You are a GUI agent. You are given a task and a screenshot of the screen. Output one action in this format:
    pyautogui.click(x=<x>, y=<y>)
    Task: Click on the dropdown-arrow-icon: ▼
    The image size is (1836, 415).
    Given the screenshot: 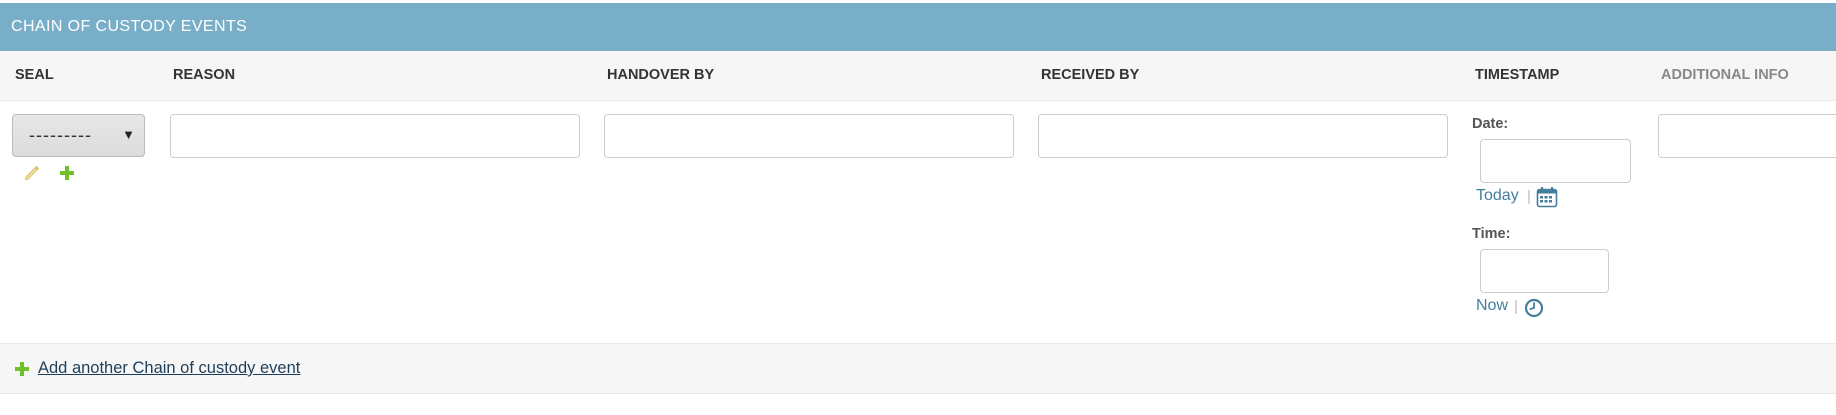 What is the action you would take?
    pyautogui.click(x=128, y=134)
    